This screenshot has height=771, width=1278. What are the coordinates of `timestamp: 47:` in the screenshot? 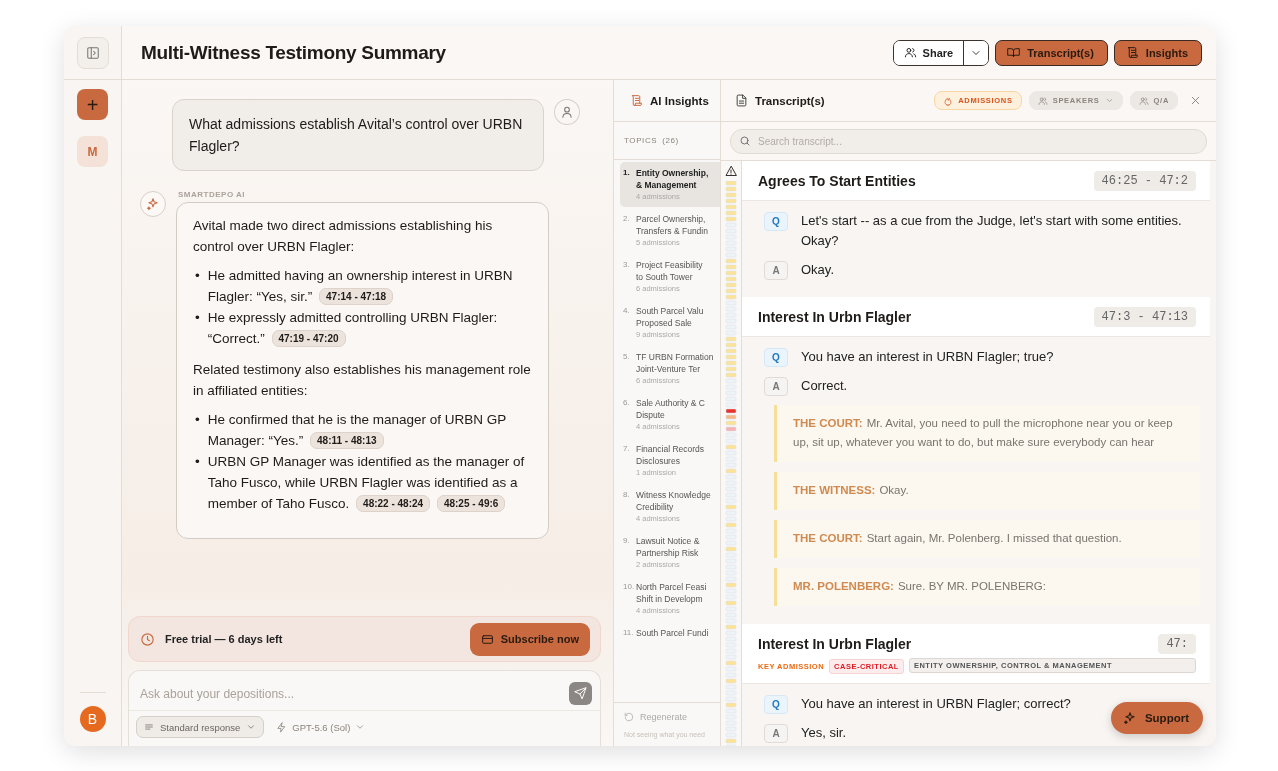 It's located at (1177, 644).